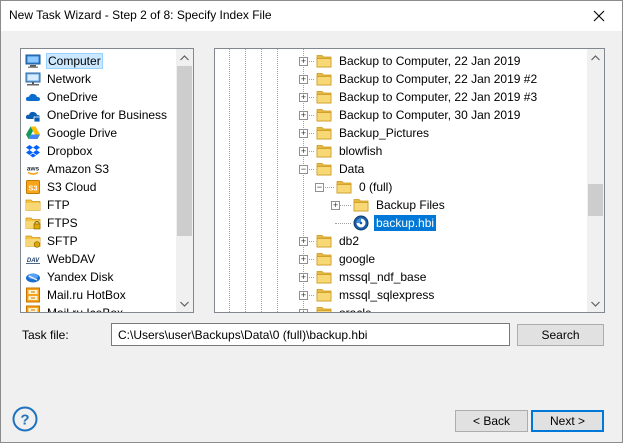 This screenshot has width=623, height=443. Describe the element at coordinates (310, 334) in the screenshot. I see `task-file-input` at that location.